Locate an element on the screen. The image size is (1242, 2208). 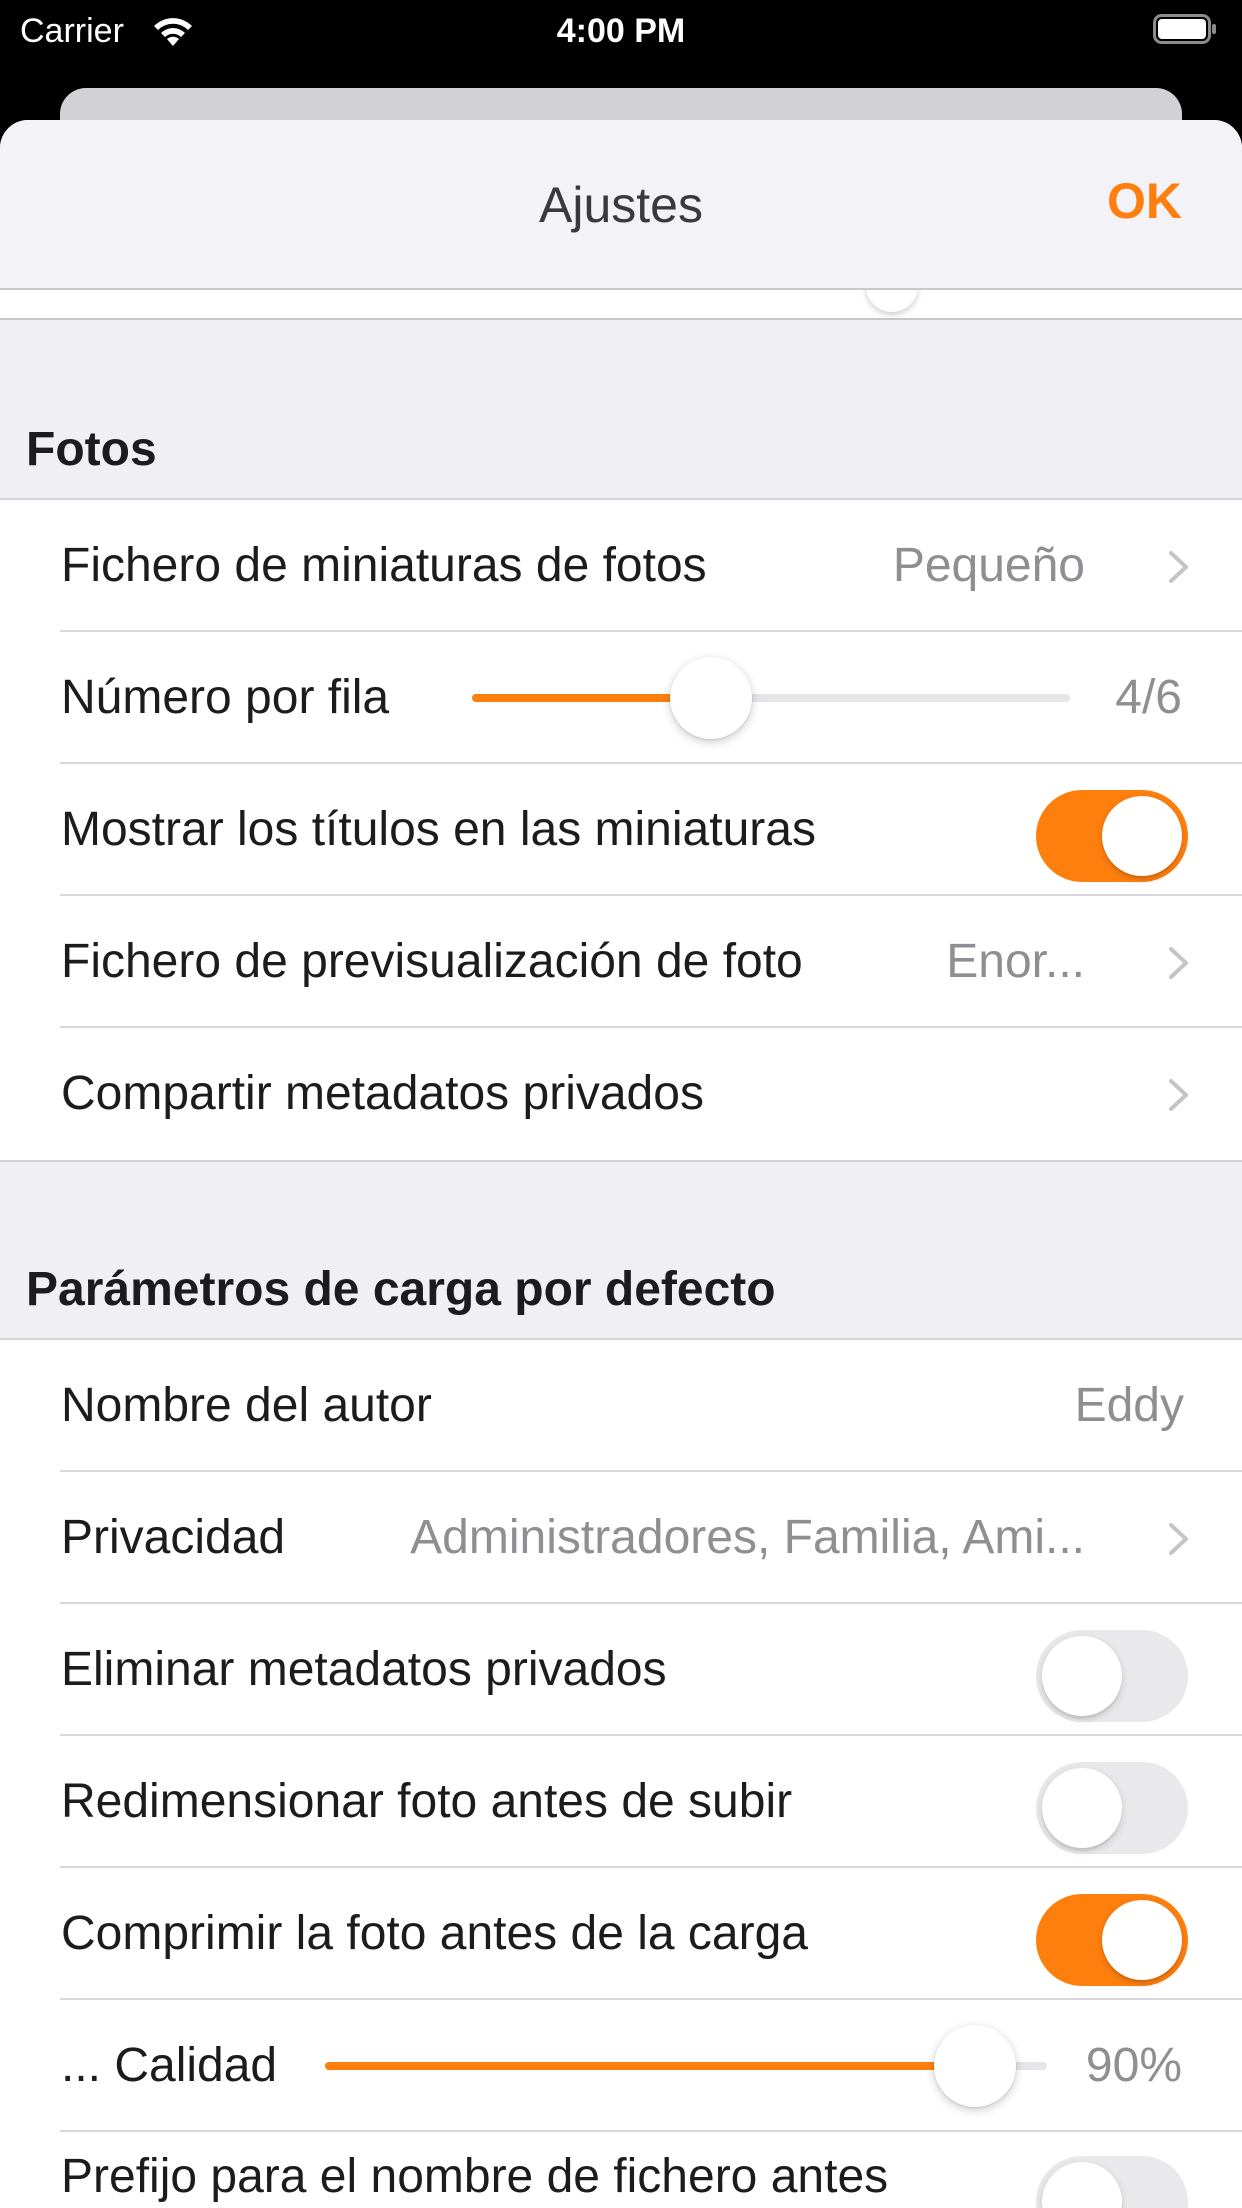
thumbnail-file-label: Fichero de miniaturas de fotos is located at coordinates (384, 565).